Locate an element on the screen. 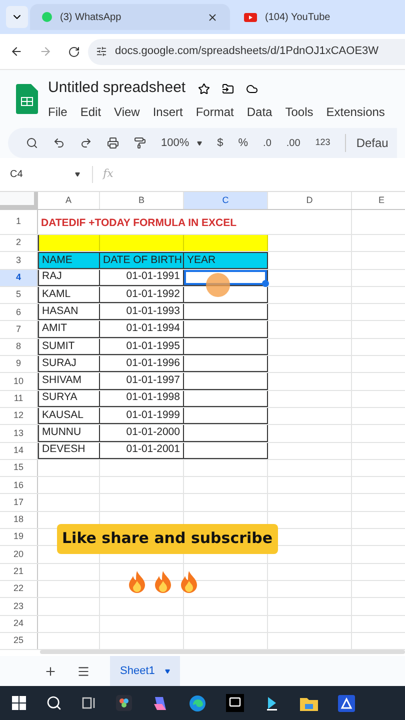 The image size is (405, 720). table-cell: RAJ is located at coordinates (69, 278).